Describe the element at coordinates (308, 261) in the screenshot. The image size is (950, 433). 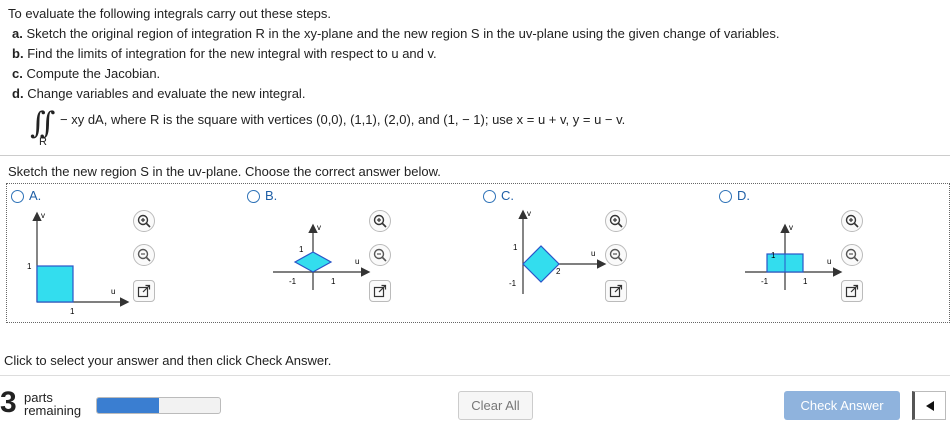
I see `option-b-graph: v u 1 -1 1` at that location.